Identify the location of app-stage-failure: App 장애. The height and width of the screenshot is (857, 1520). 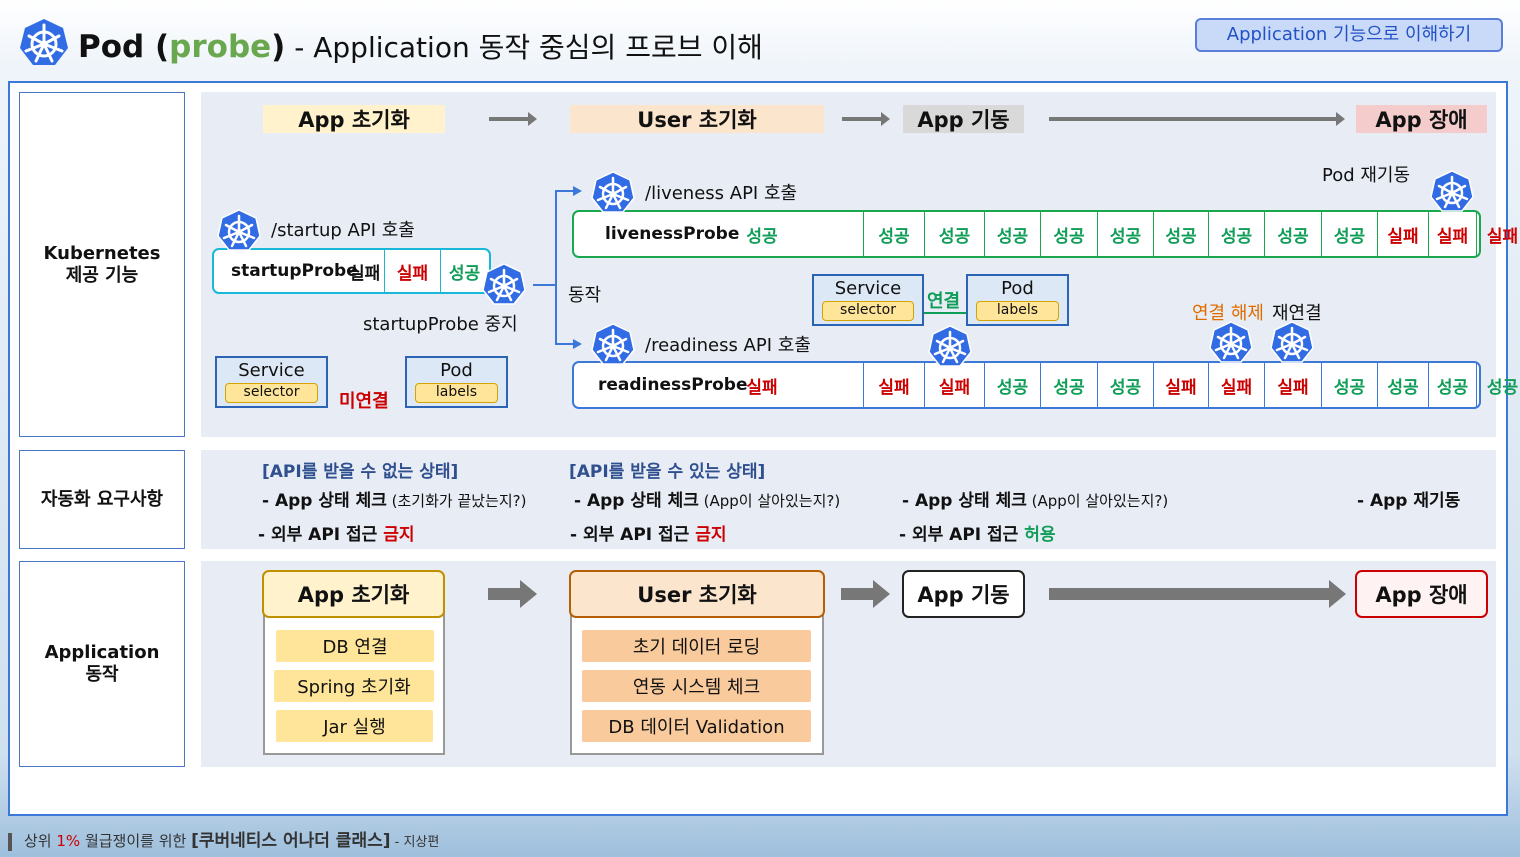
(1421, 594).